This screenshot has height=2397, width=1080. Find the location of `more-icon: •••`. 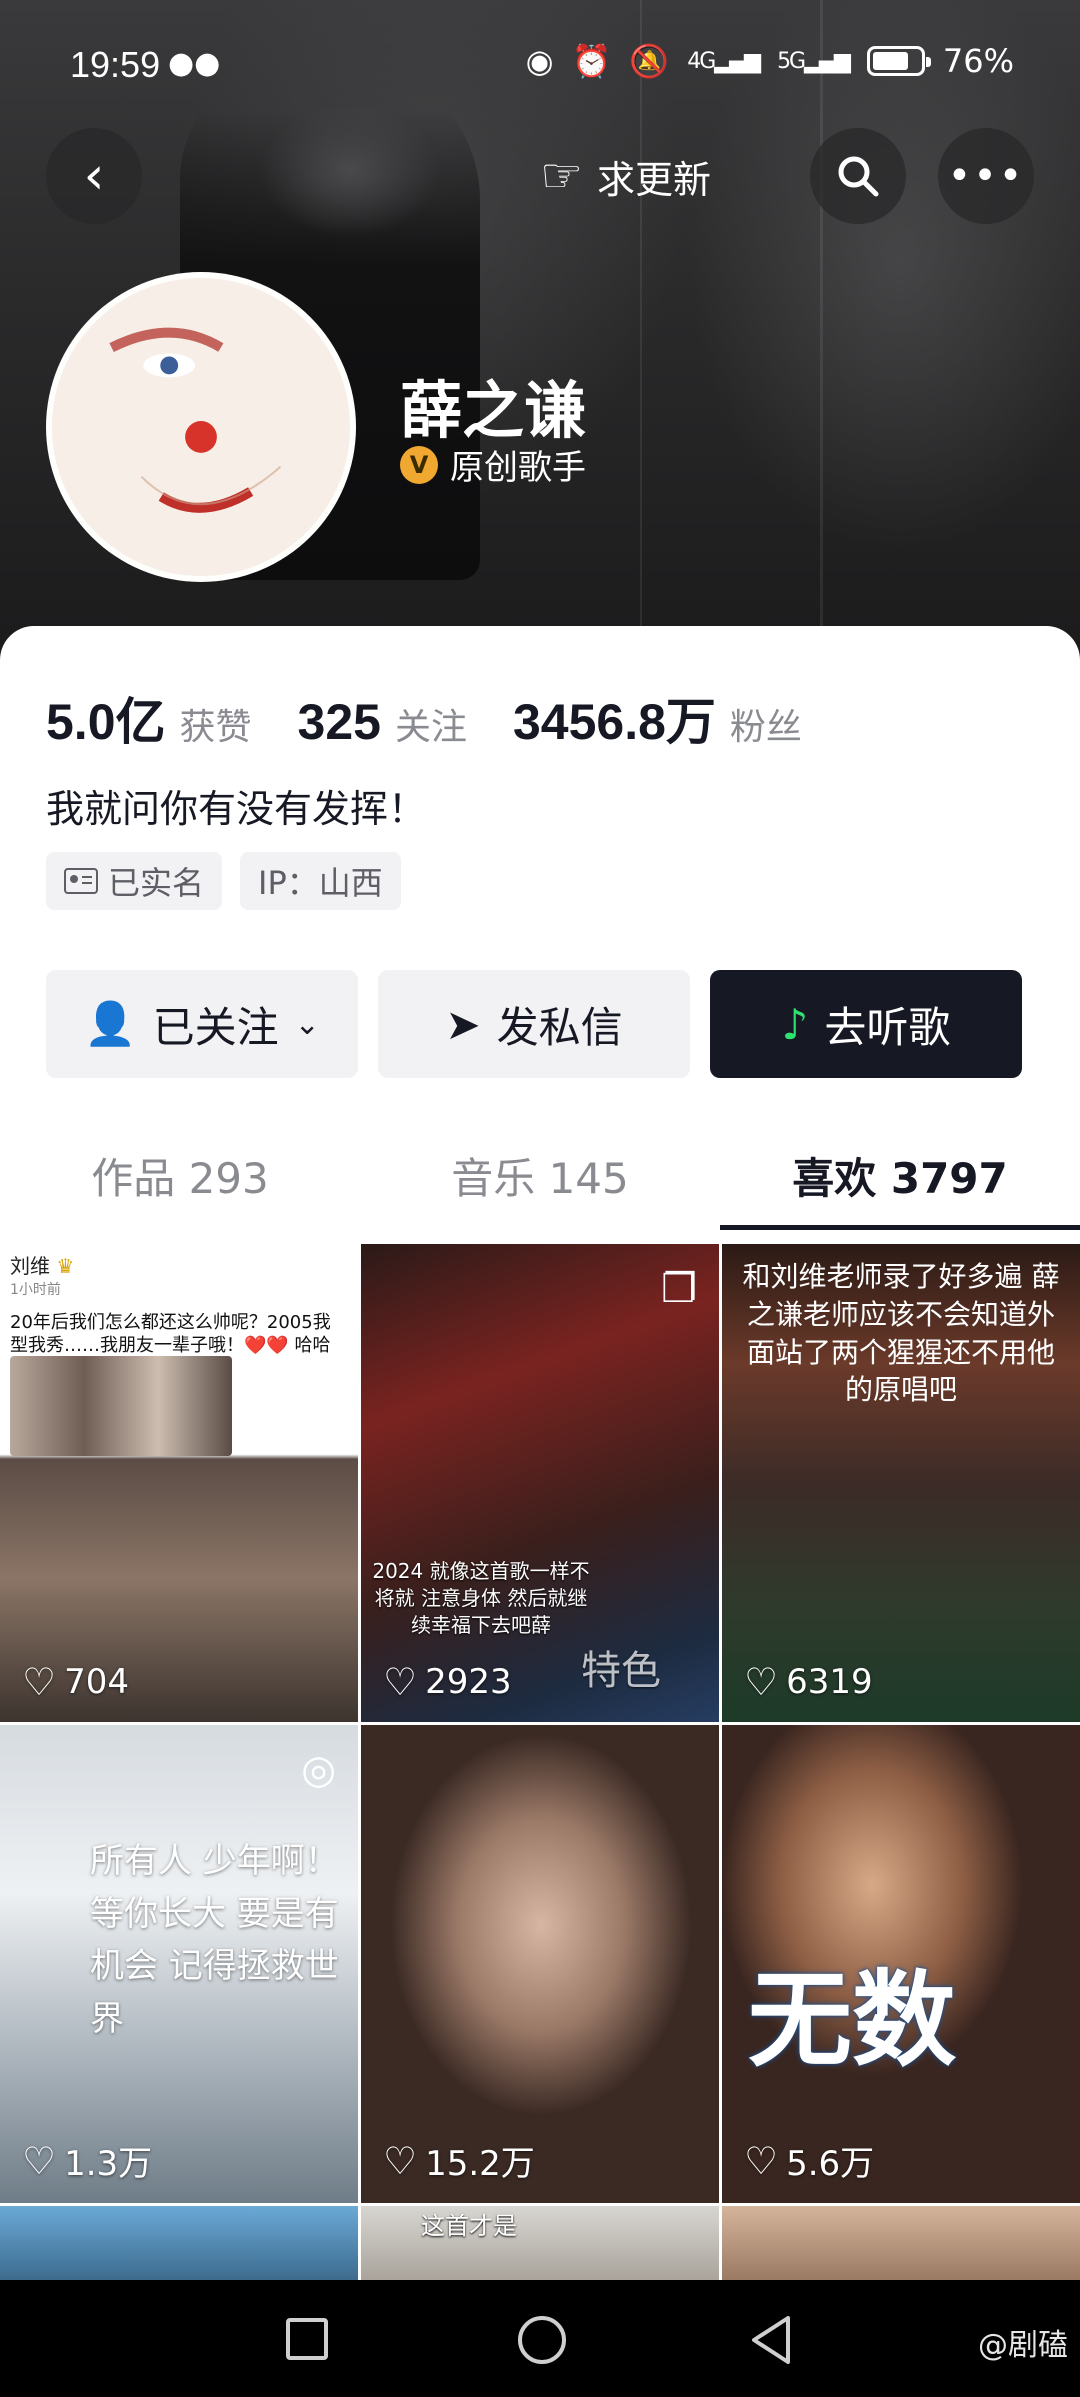

more-icon: ••• is located at coordinates (986, 176).